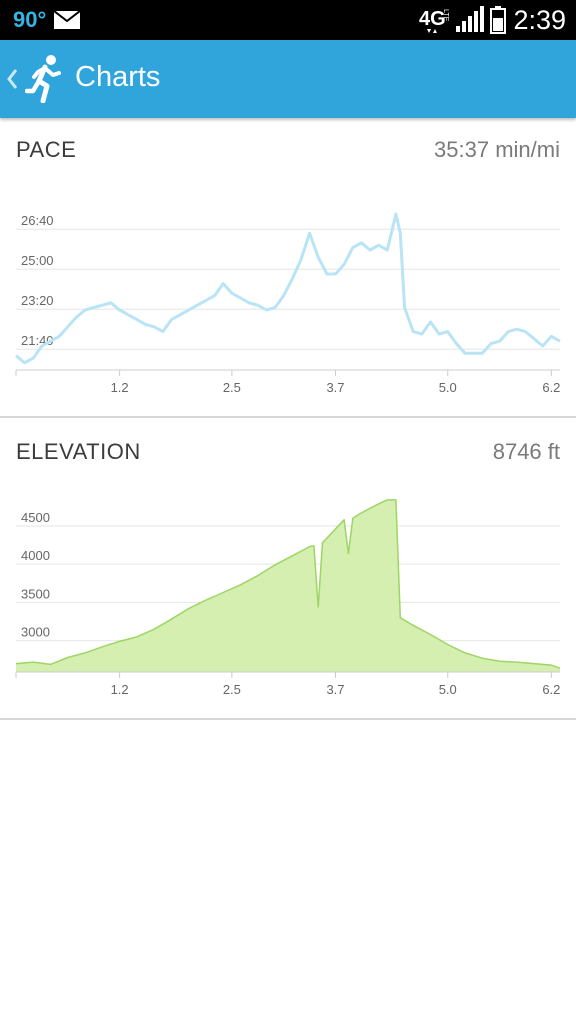 Image resolution: width=576 pixels, height=1024 pixels. Describe the element at coordinates (30, 19) in the screenshot. I see `weather-temperature: 90°` at that location.